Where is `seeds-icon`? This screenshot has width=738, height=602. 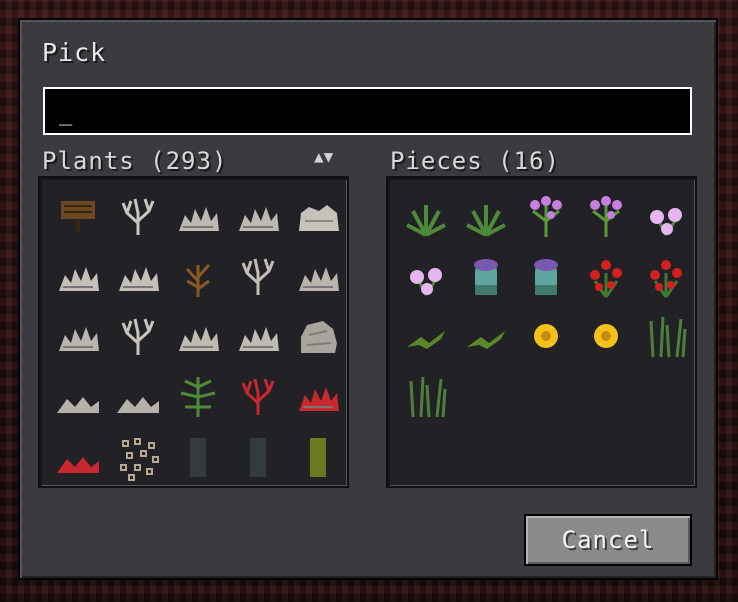
seeds-icon is located at coordinates (138, 458).